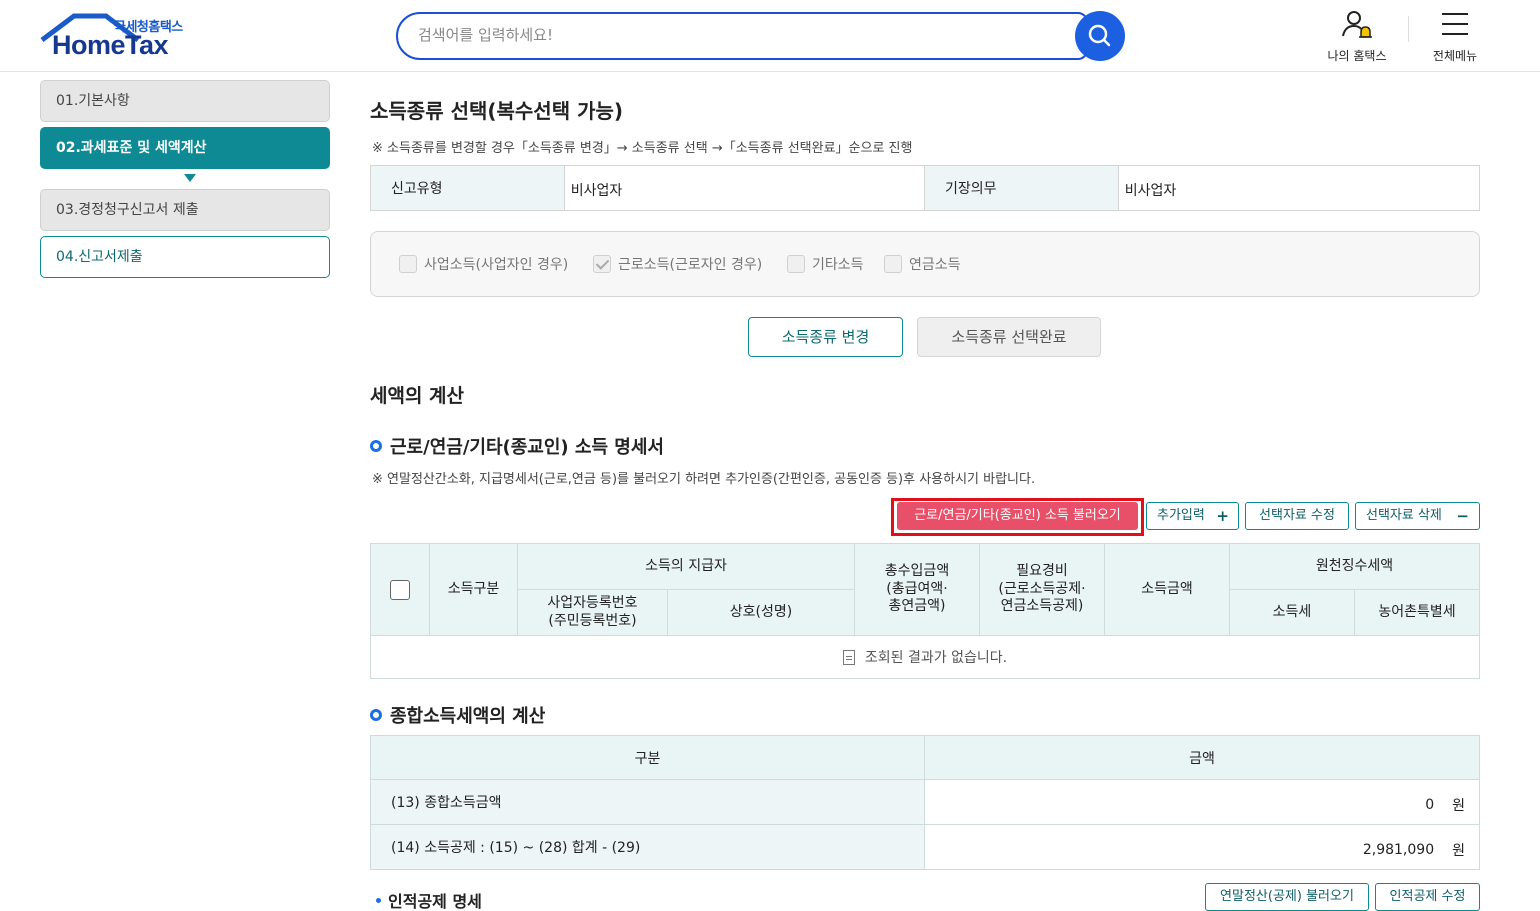 This screenshot has height=911, width=1540. I want to click on income-statement-title: 근로/연금/기타(종교인) 소득 명세서, so click(527, 447).